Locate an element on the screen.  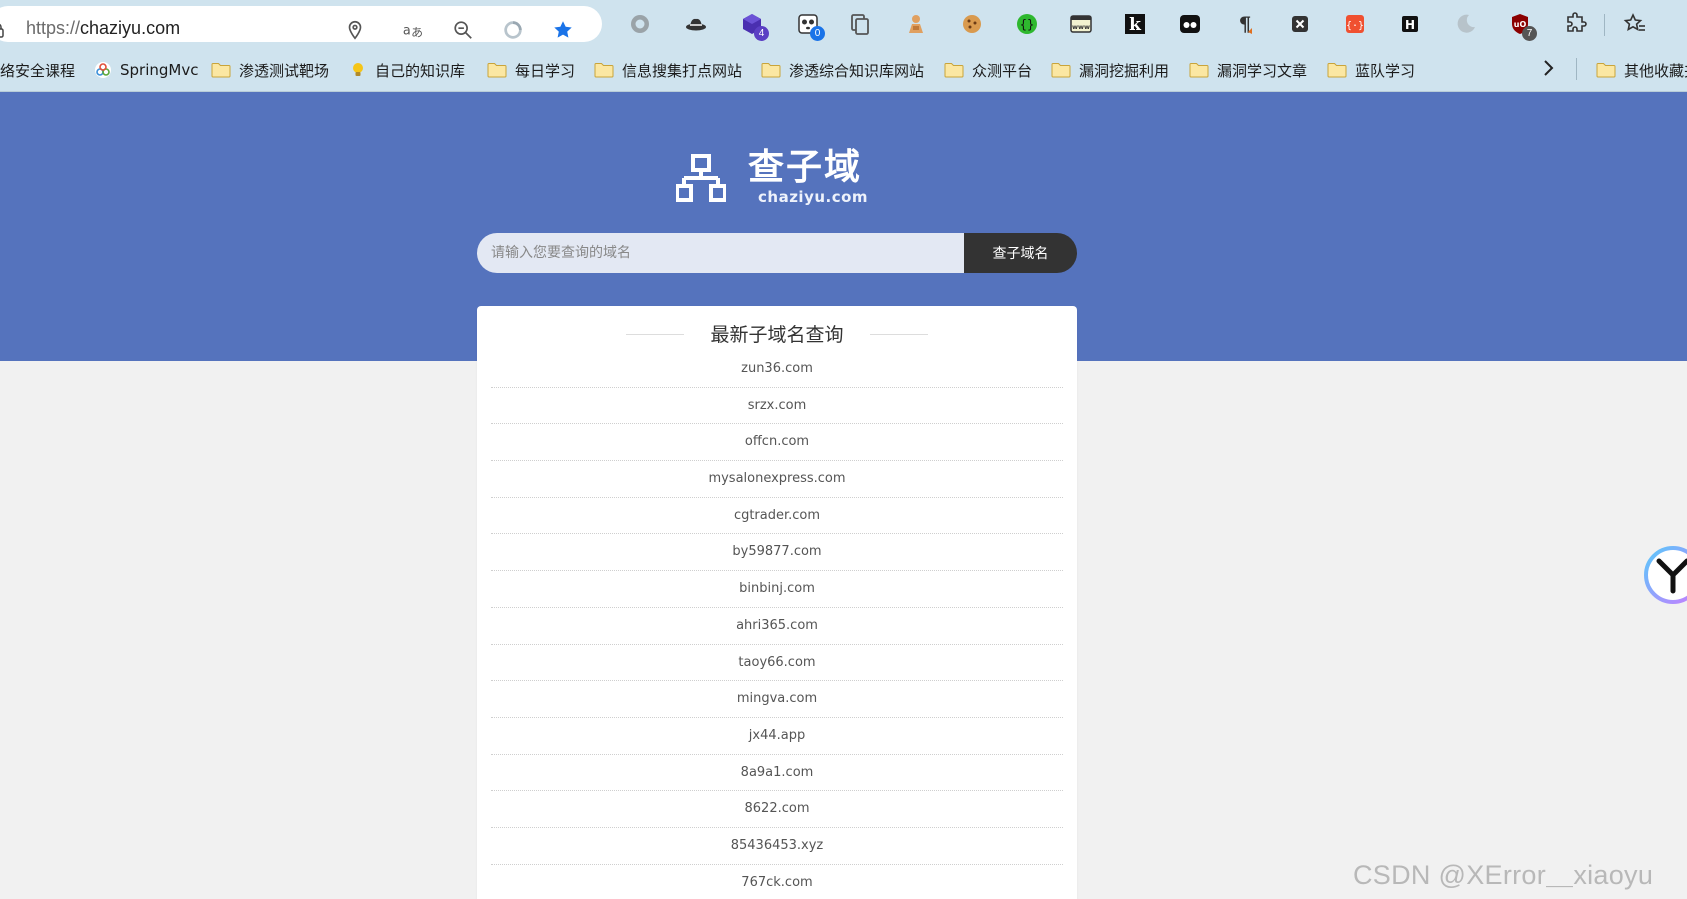
bookmark-label: 其他收藏夹 is located at coordinates (1655, 70).